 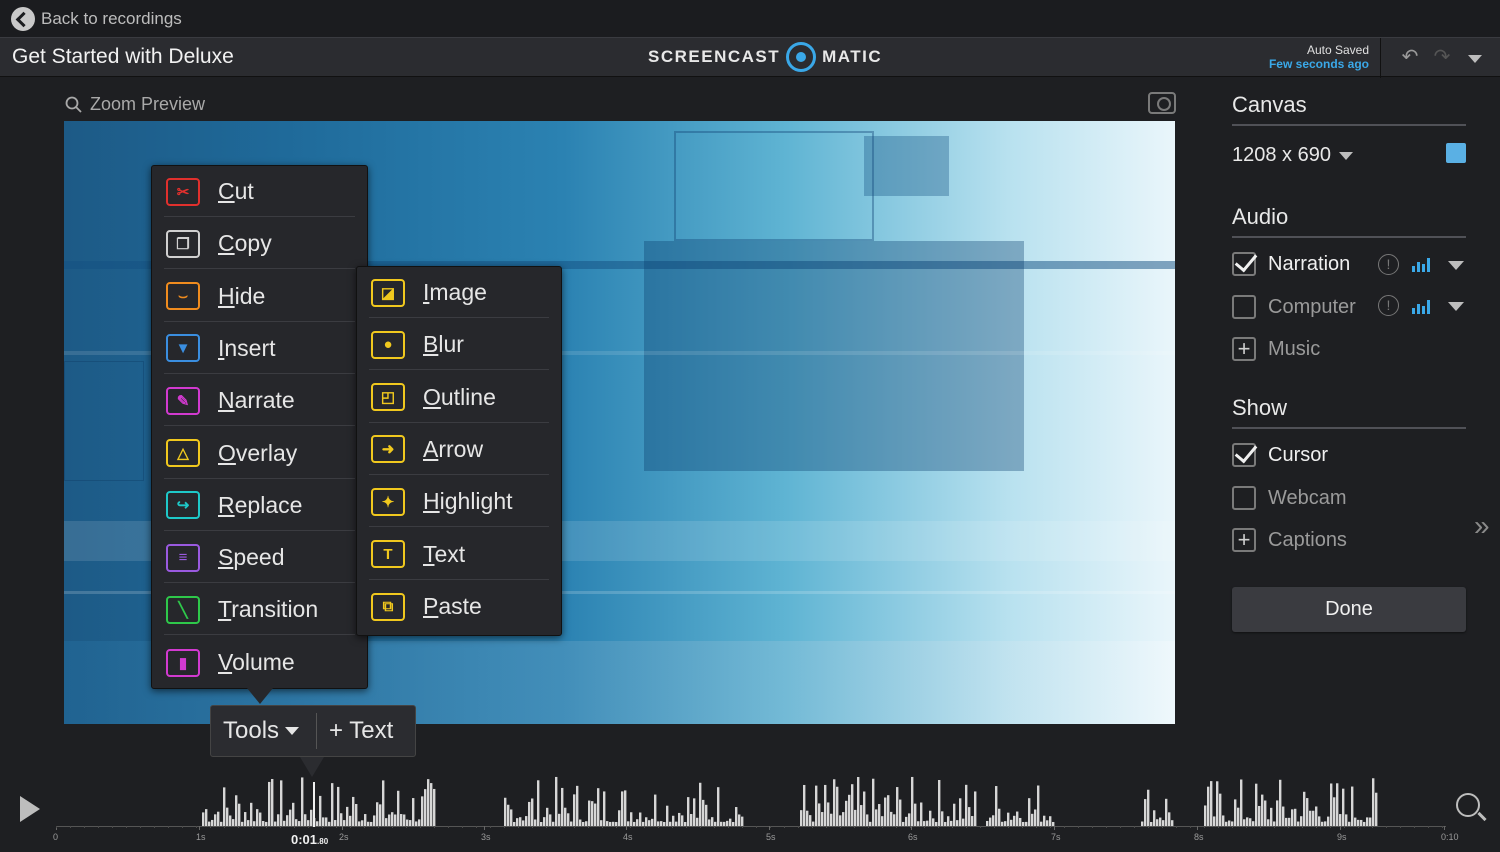 What do you see at coordinates (1309, 263) in the screenshot?
I see `narration-label: Narration` at bounding box center [1309, 263].